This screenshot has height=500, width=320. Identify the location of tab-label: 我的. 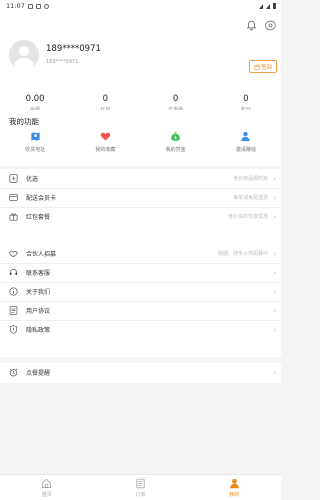
(234, 495).